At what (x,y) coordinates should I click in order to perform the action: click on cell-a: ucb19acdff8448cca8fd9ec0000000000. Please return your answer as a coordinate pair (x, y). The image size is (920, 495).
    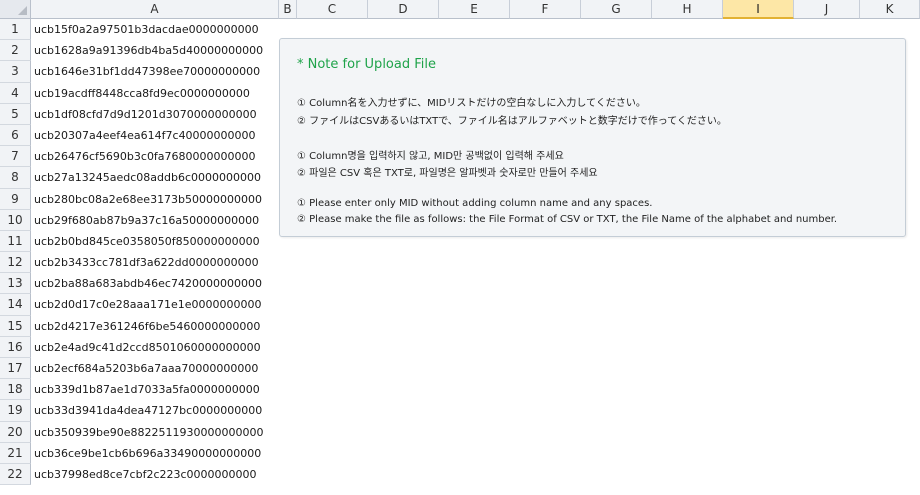
    Looking at the image, I should click on (155, 93).